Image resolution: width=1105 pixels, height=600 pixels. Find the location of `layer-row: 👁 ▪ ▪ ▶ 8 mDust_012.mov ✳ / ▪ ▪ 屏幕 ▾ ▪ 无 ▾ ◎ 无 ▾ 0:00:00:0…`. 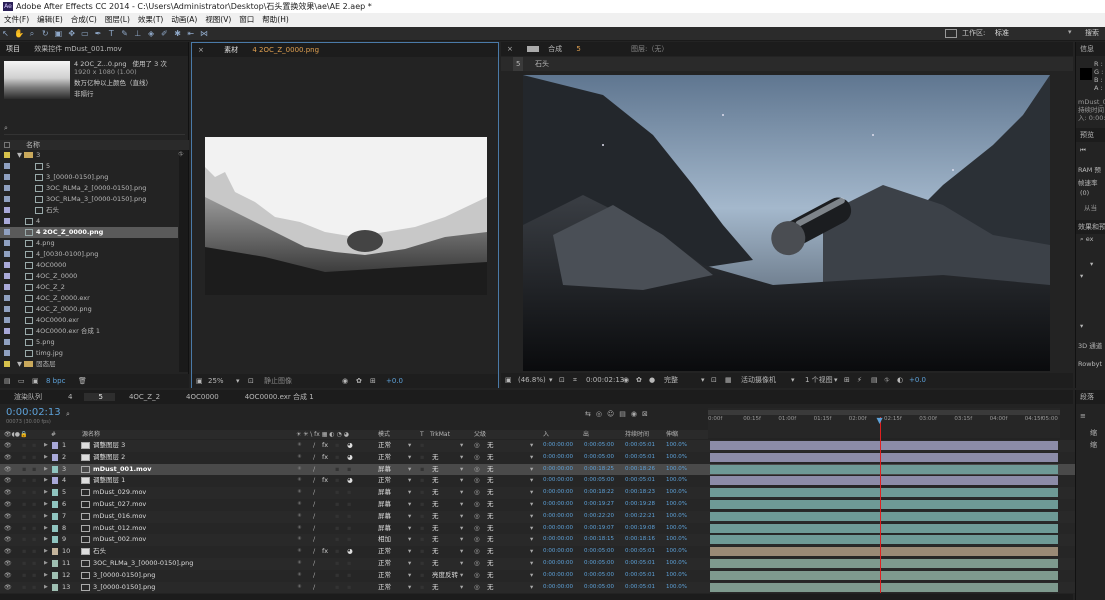

layer-row: 👁 ▪ ▪ ▶ 8 mDust_012.mov ✳ / ▪ ▪ 屏幕 ▾ ▪ 无 ▾ ◎ 无 ▾ 0:00:00:0… is located at coordinates (552, 528).